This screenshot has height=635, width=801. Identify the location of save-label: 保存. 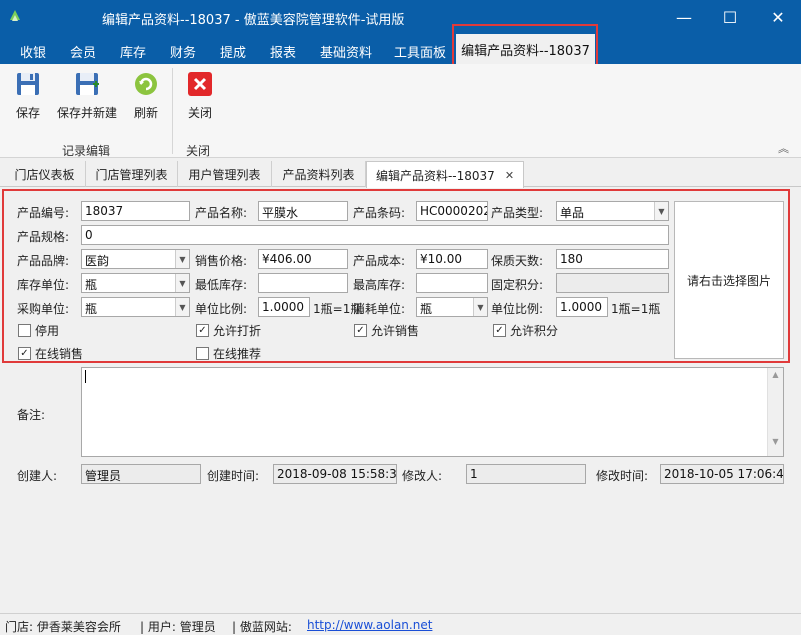
(27, 113).